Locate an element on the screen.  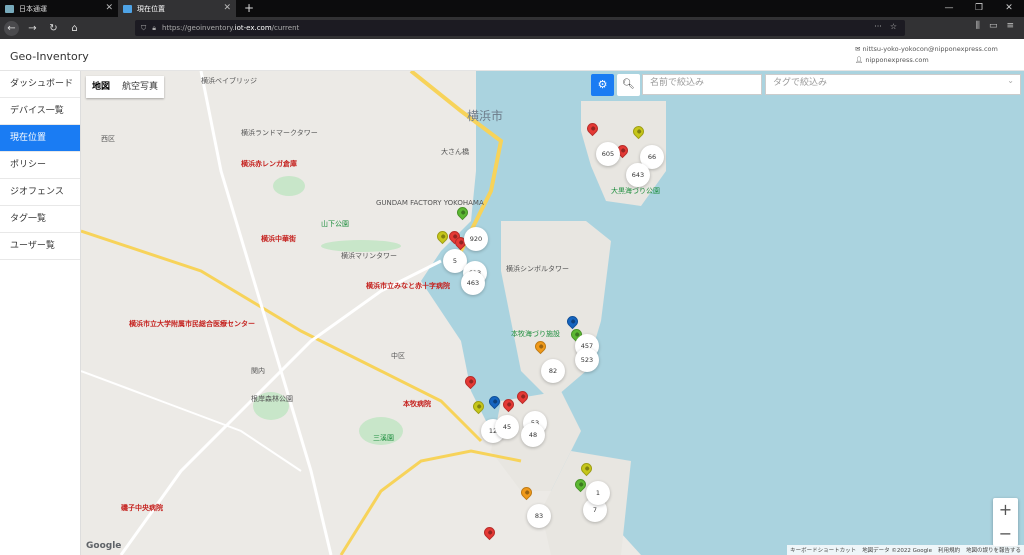
tab-label: 現在位置 is located at coordinates (151, 8).